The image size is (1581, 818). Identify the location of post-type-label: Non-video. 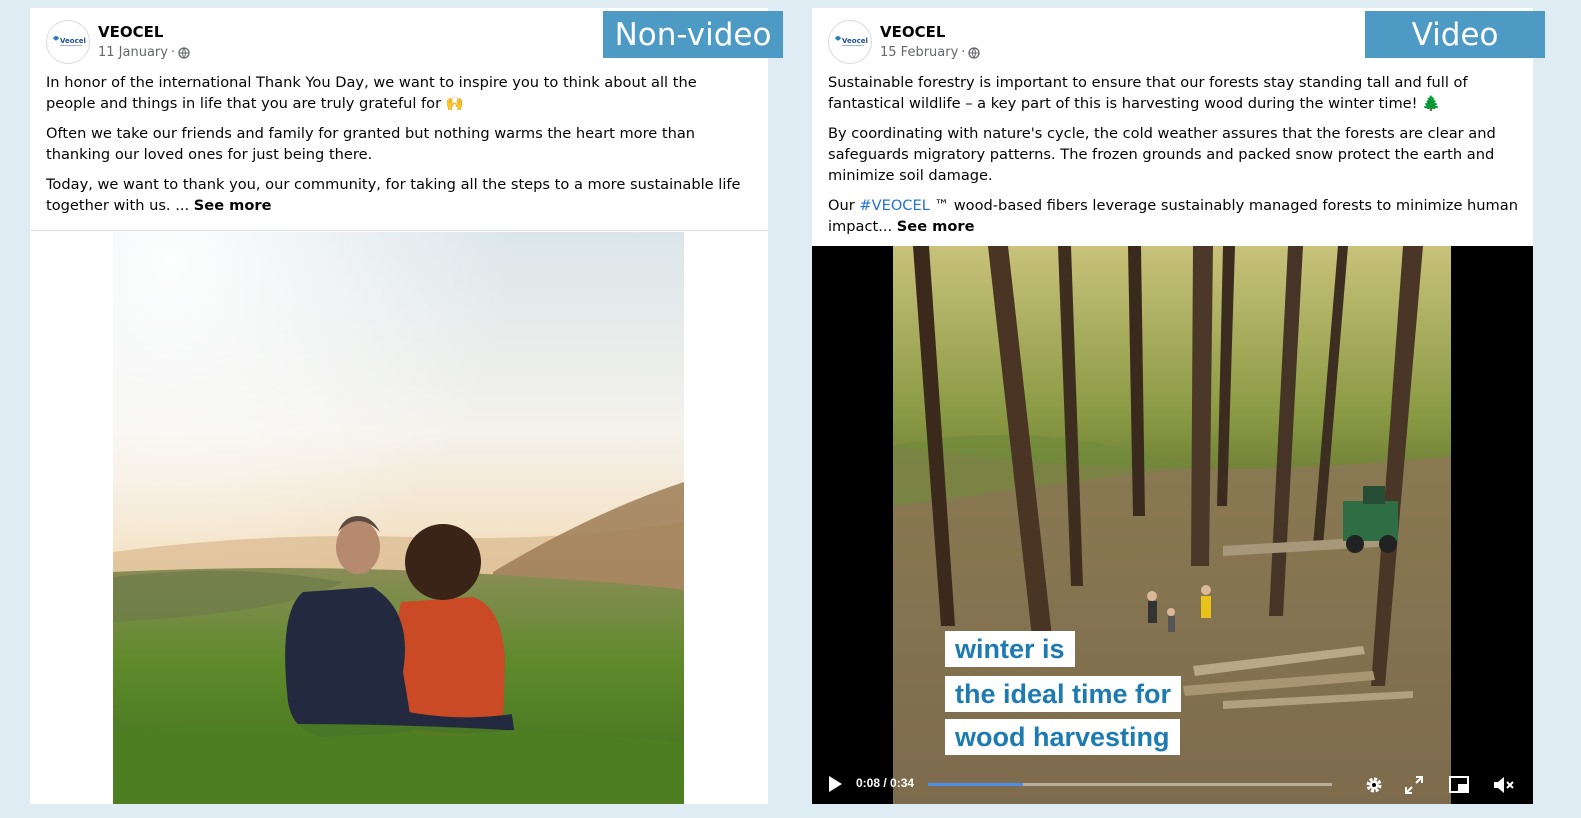
(693, 34).